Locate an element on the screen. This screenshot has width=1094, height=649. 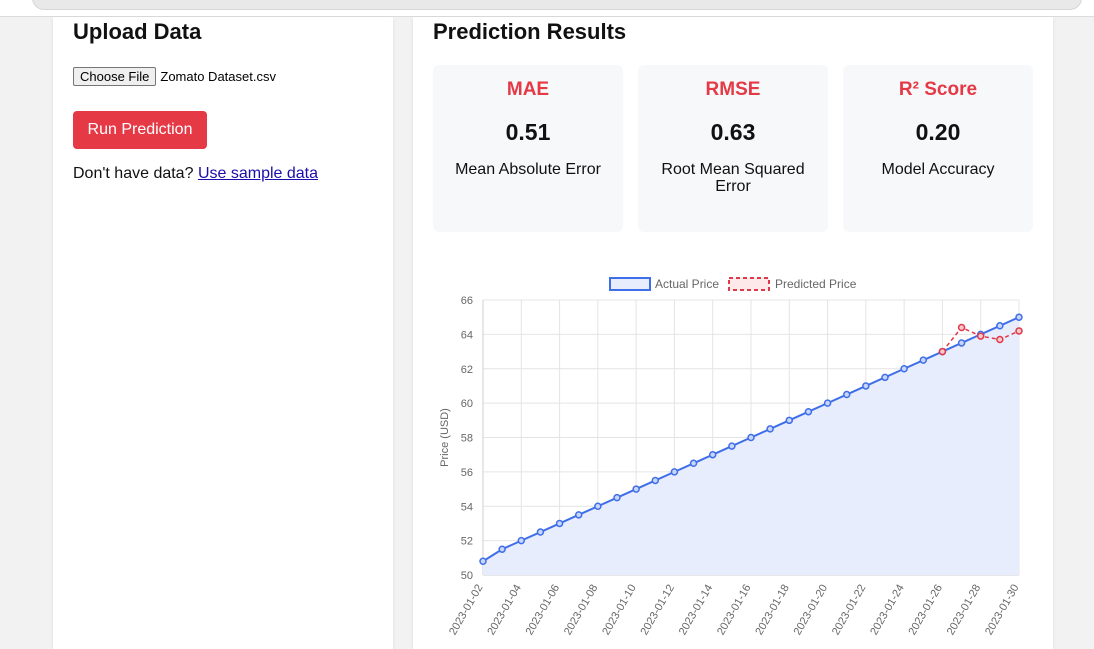
x-tick-label: 2023-01-12 is located at coordinates (657, 610).